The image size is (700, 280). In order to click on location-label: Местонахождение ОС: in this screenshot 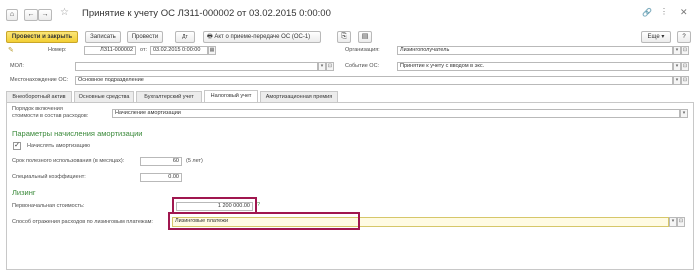, I will do `click(39, 80)`.